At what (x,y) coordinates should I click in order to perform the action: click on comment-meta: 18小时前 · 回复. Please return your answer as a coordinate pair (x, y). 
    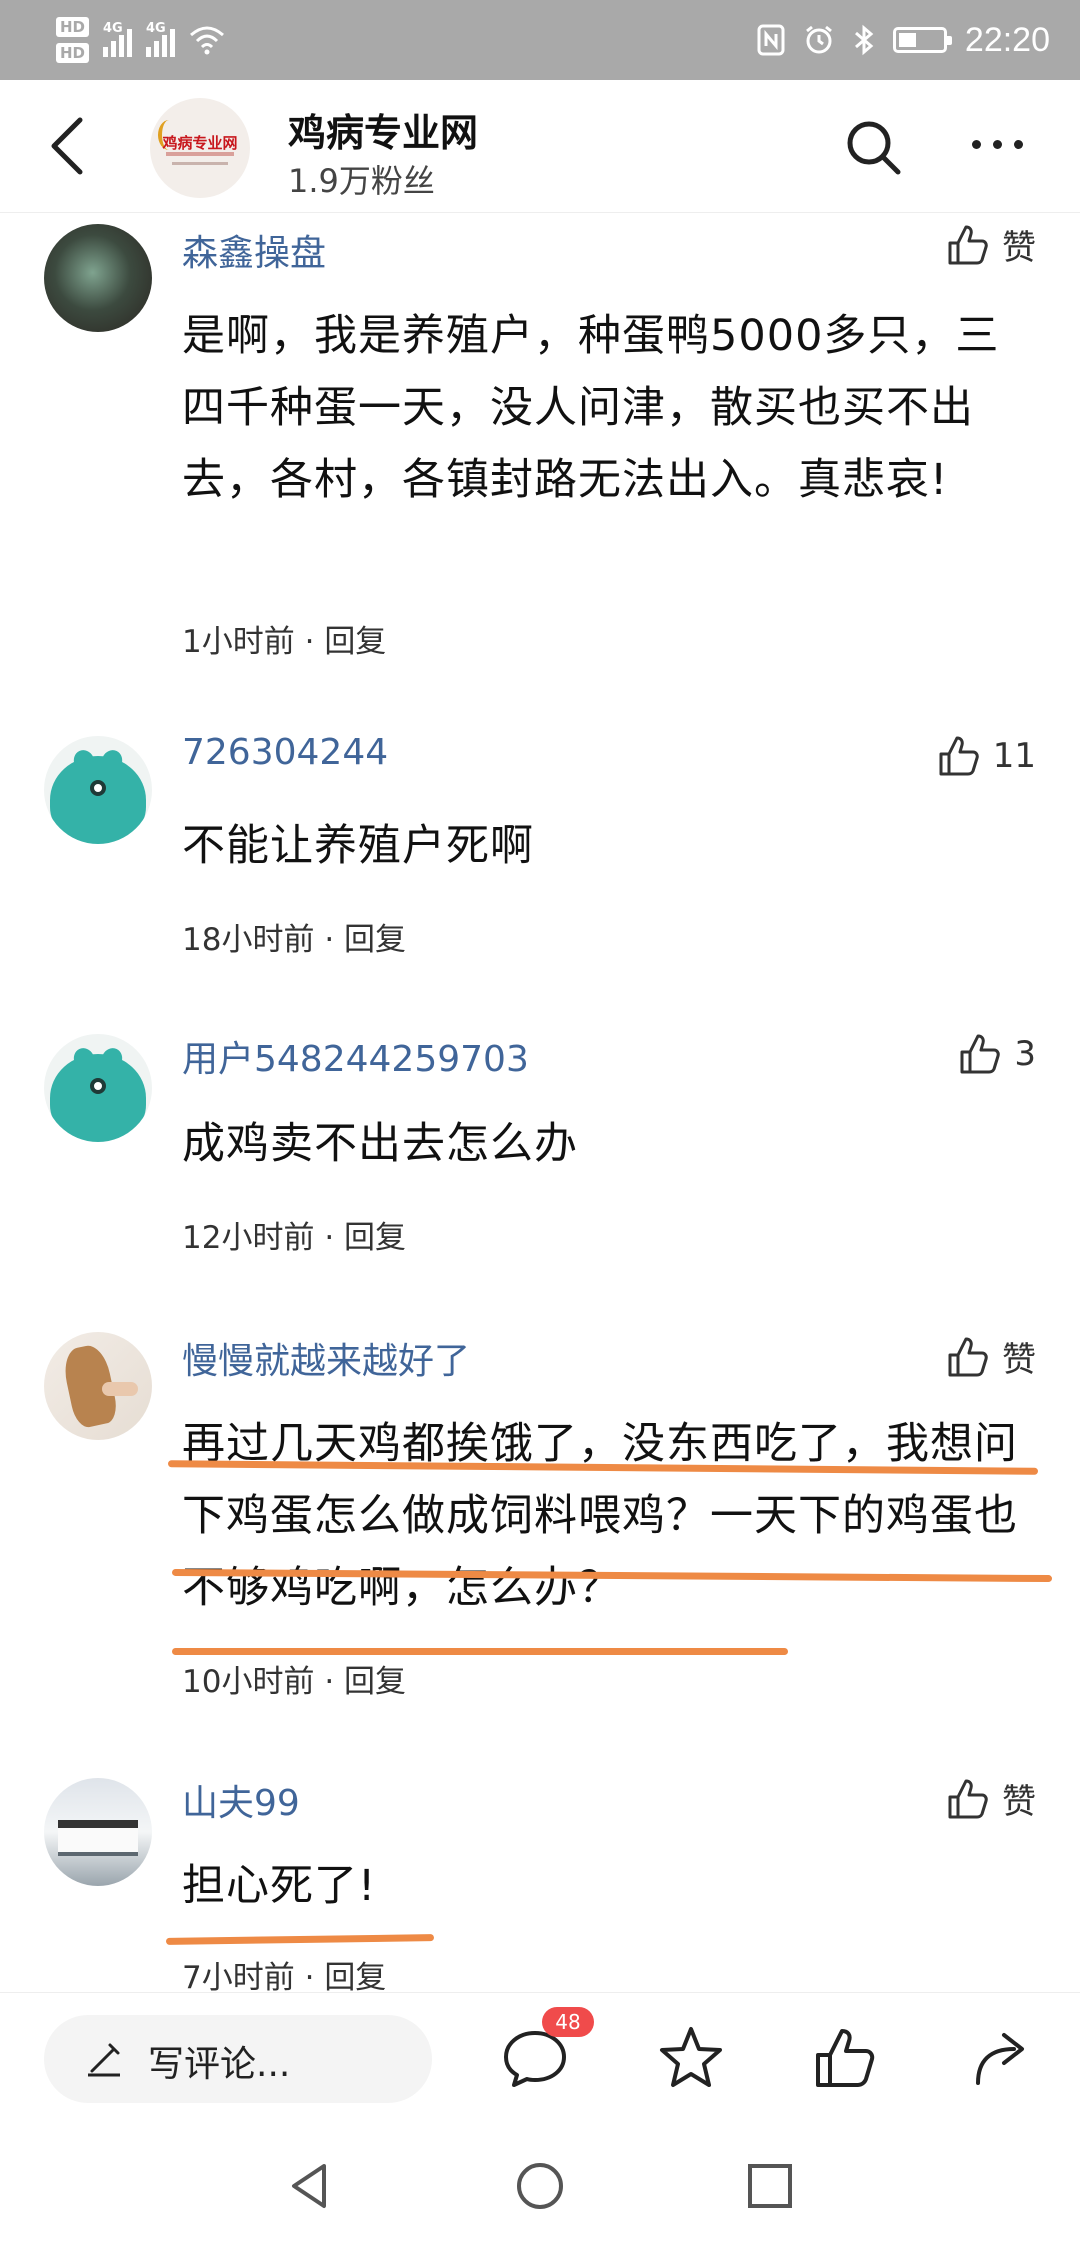
    Looking at the image, I should click on (294, 936).